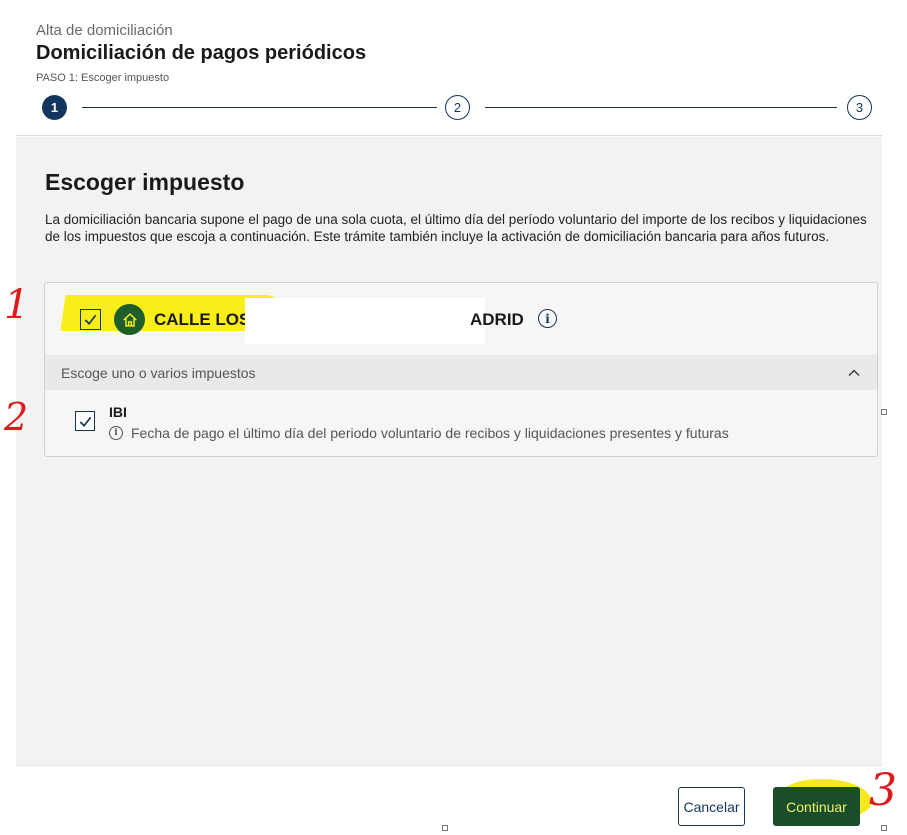 The image size is (907, 835). I want to click on property-checkbox, so click(90, 319).